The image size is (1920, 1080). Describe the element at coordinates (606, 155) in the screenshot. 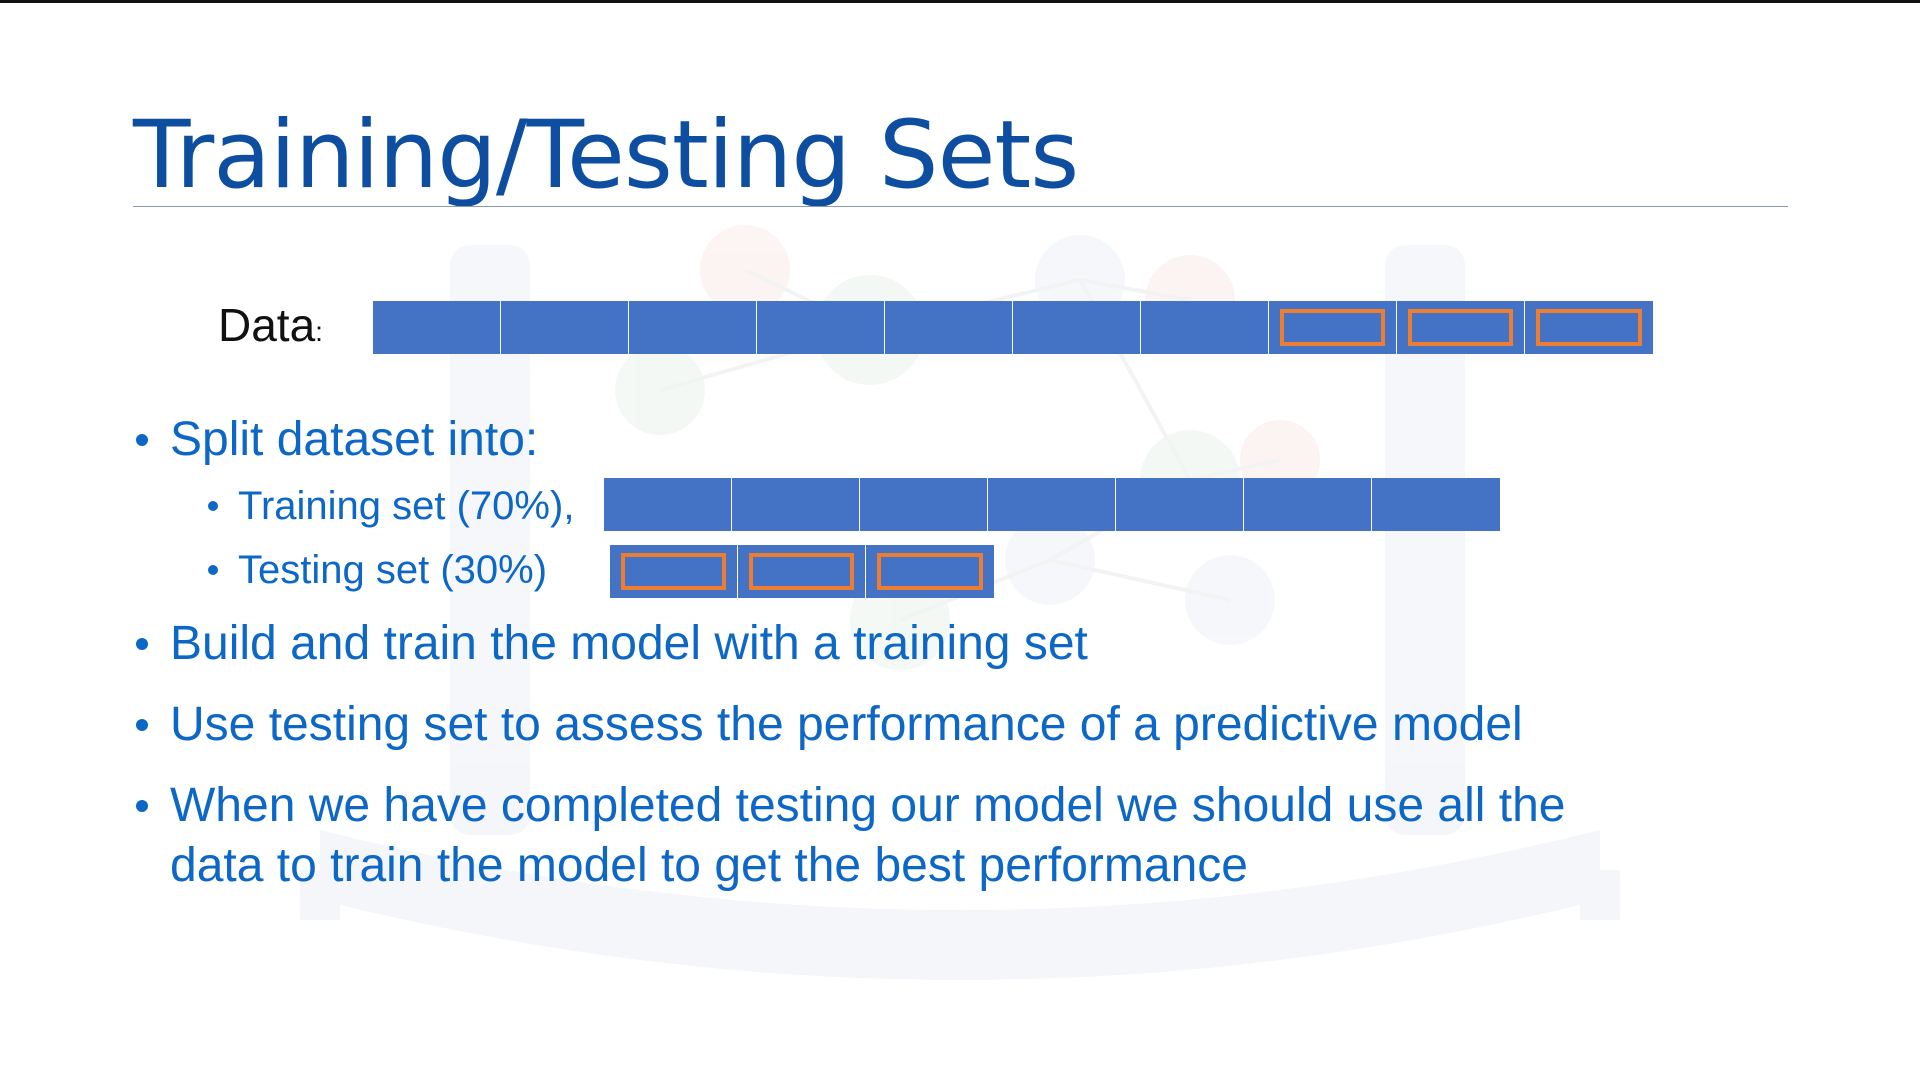

I see `slide-title: Training/Testing Sets` at that location.